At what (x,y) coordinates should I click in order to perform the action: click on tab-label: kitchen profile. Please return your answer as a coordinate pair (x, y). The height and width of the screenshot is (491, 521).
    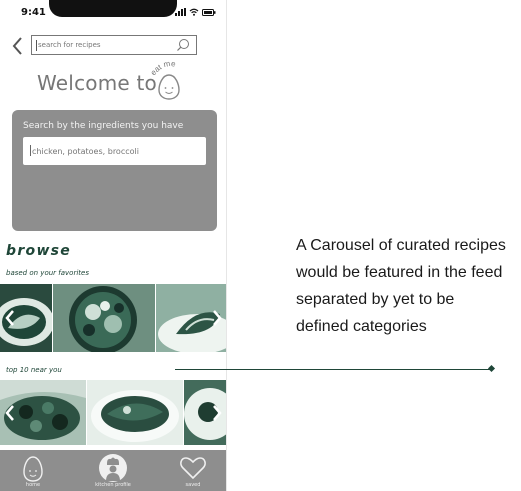
    Looking at the image, I should click on (113, 485).